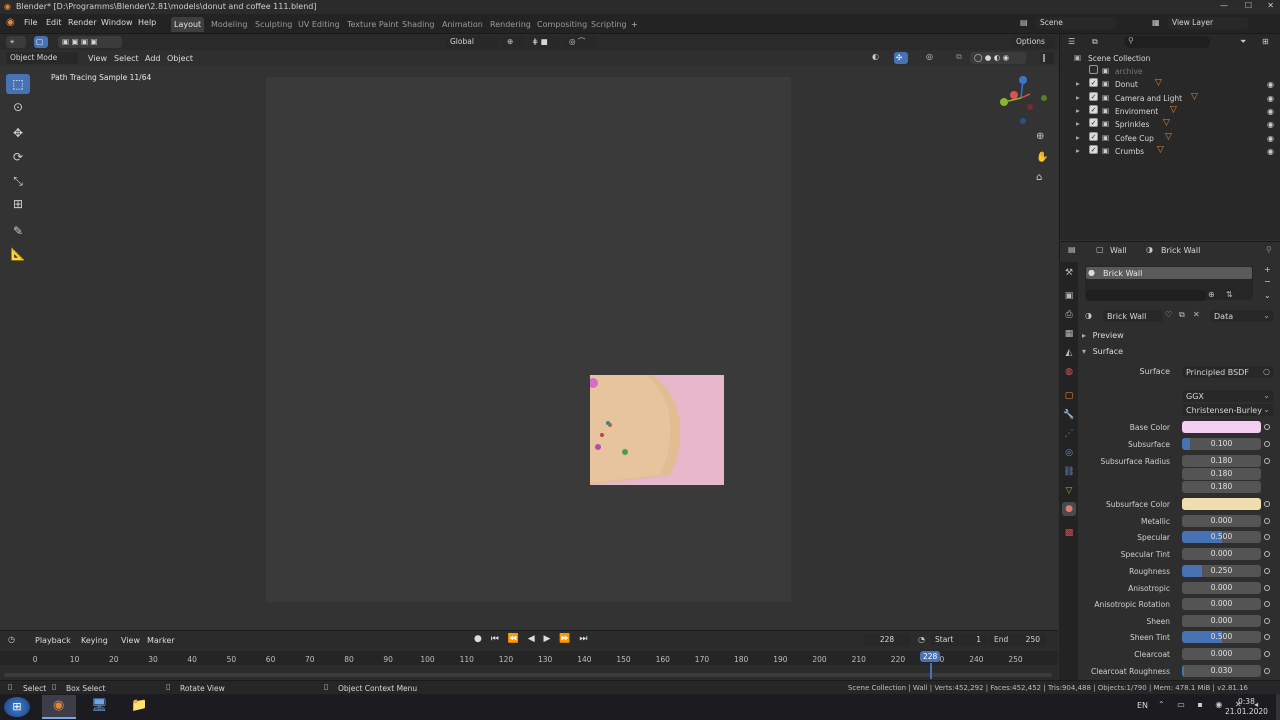 The height and width of the screenshot is (720, 1280). I want to click on material-tab-icon: ●, so click(1069, 509).